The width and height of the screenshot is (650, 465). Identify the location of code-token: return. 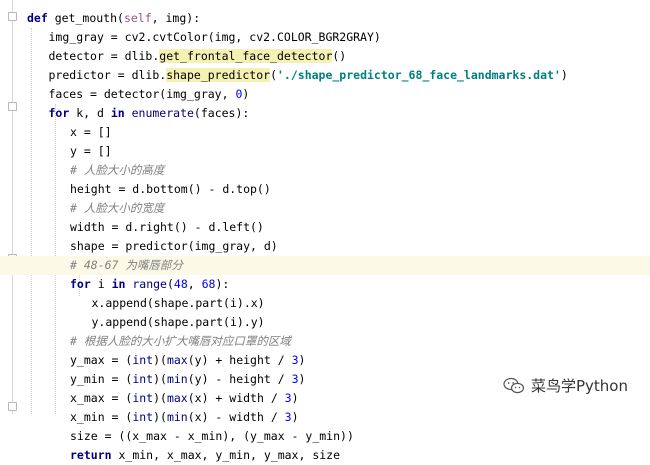
(94, 455).